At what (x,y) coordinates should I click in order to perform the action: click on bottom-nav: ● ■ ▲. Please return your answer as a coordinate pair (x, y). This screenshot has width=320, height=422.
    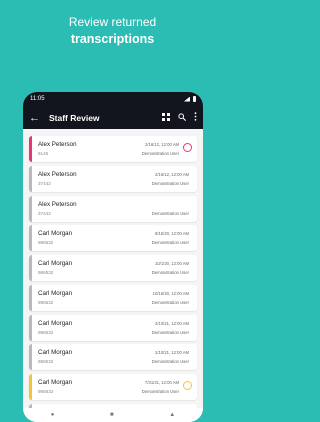
    Looking at the image, I should click on (113, 415).